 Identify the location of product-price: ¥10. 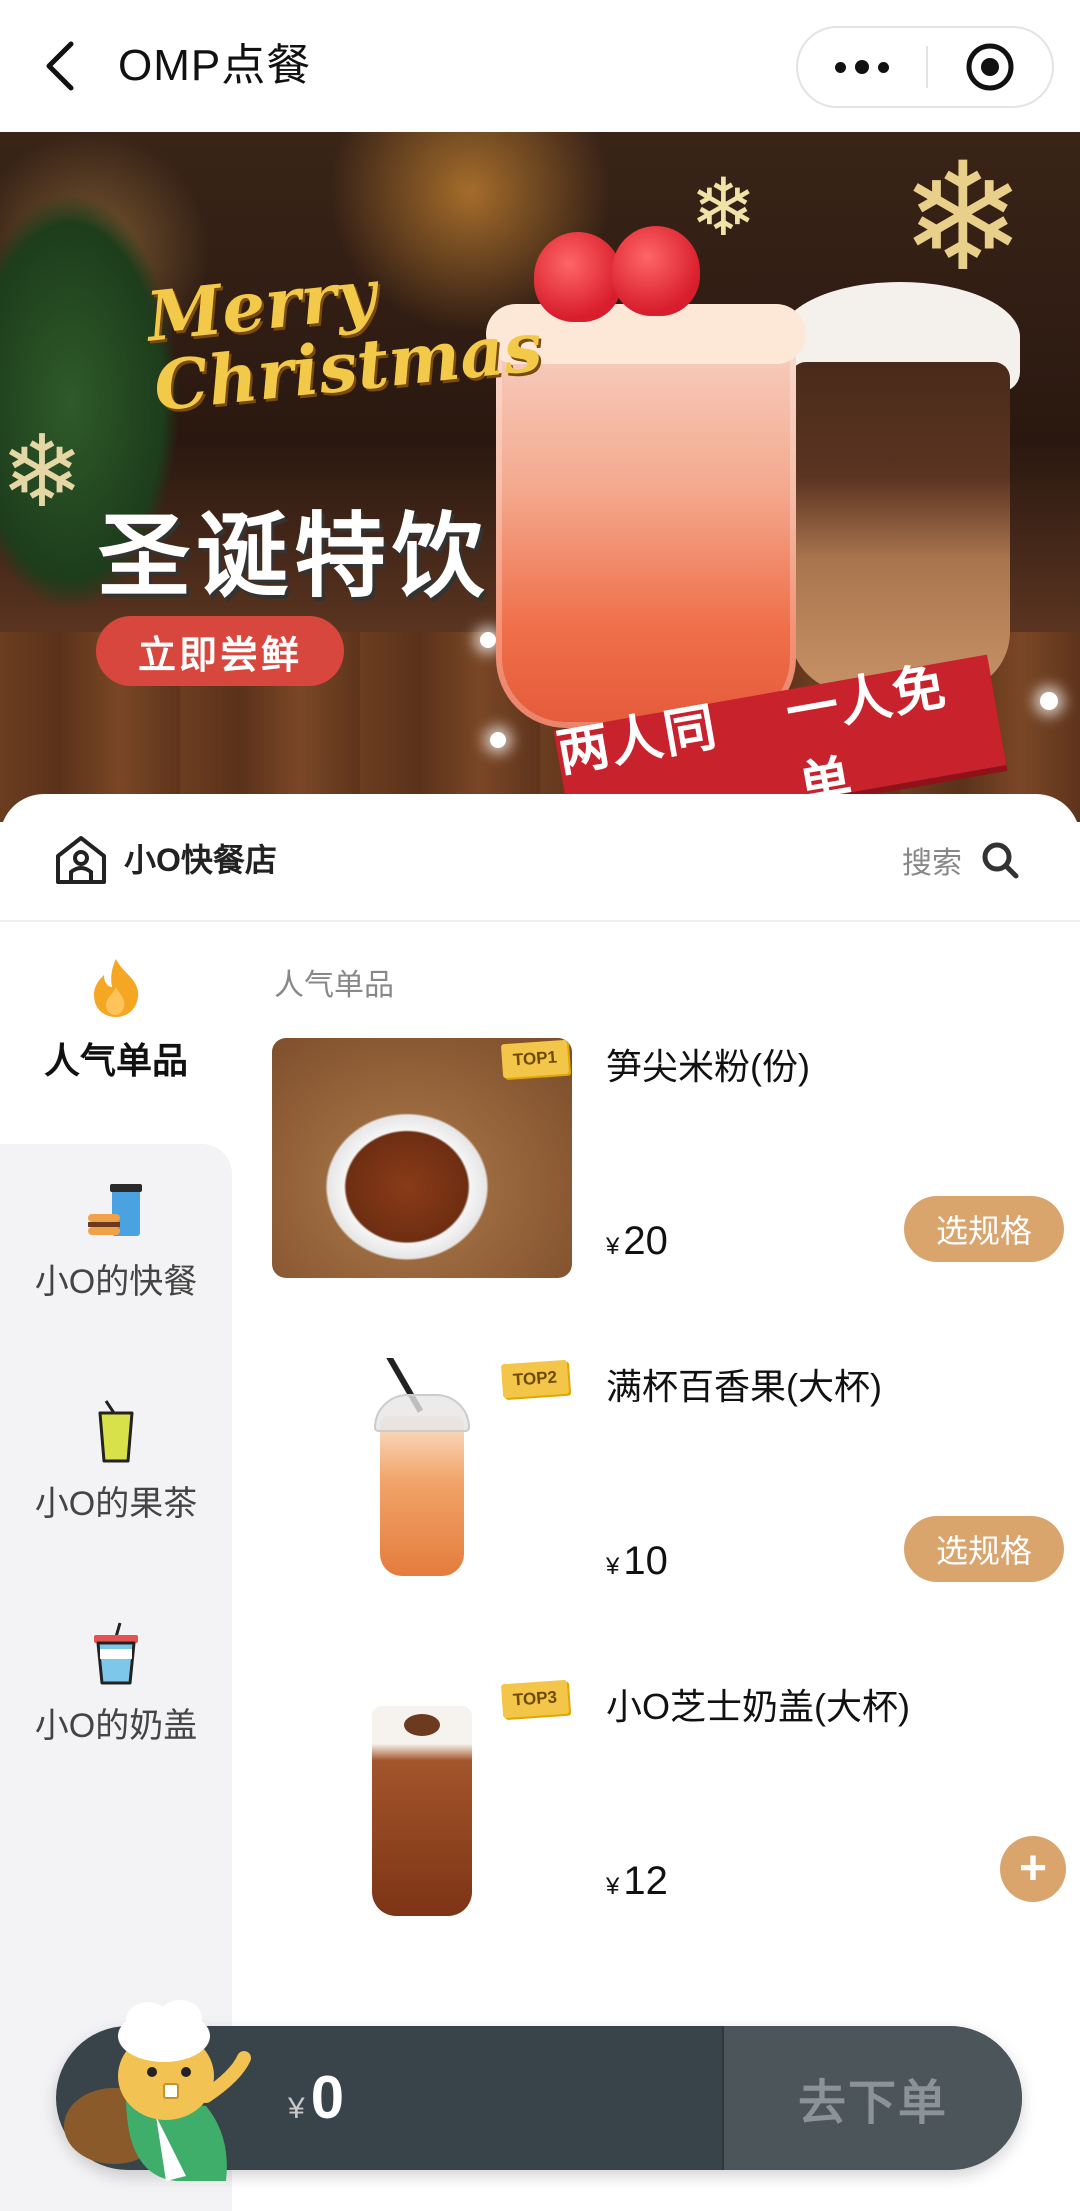
(637, 1565).